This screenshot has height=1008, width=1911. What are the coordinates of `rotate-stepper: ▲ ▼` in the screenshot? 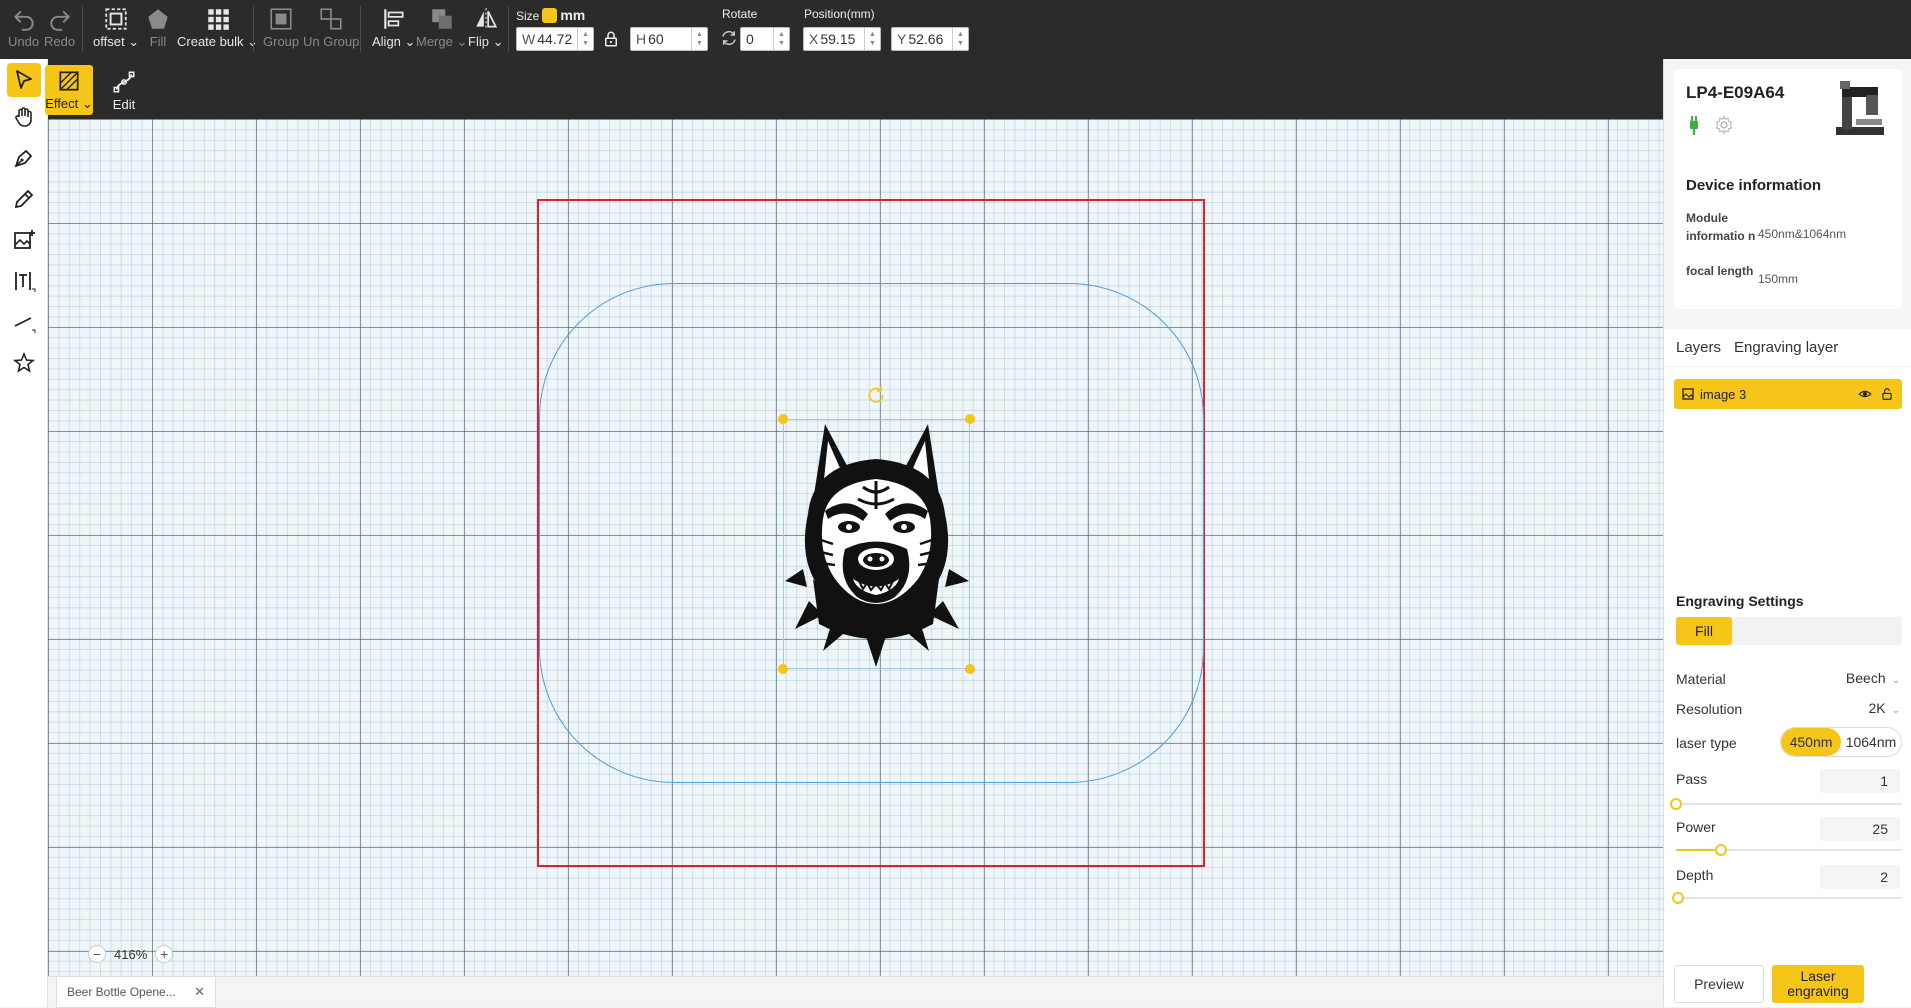 It's located at (781, 39).